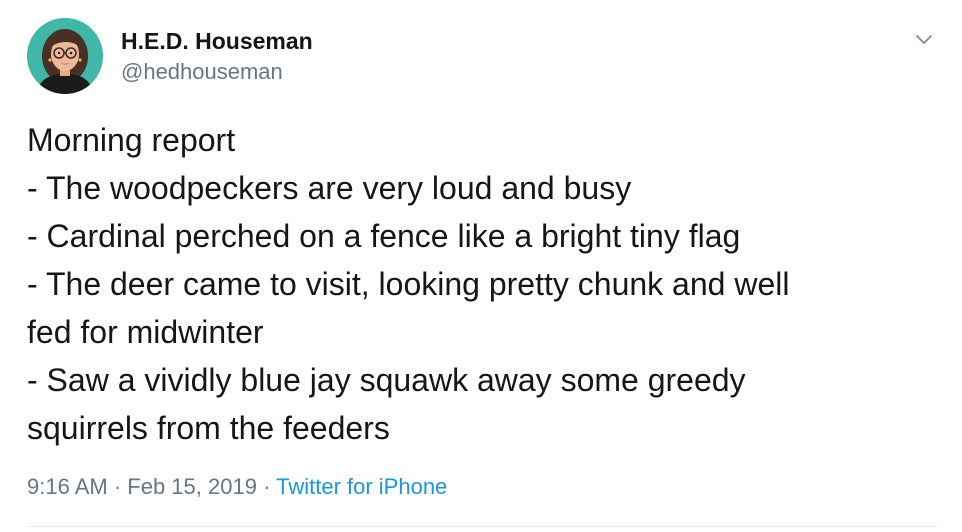  What do you see at coordinates (329, 188) in the screenshot?
I see `tweet-line: - The woodpeckers are very loud and busy` at bounding box center [329, 188].